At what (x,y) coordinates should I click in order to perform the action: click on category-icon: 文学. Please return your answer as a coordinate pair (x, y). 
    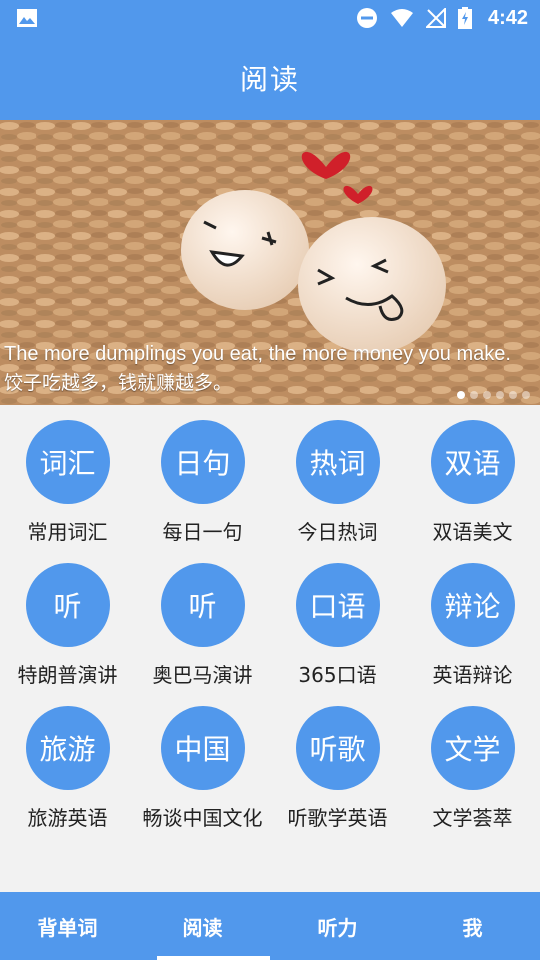
    Looking at the image, I should click on (472, 748).